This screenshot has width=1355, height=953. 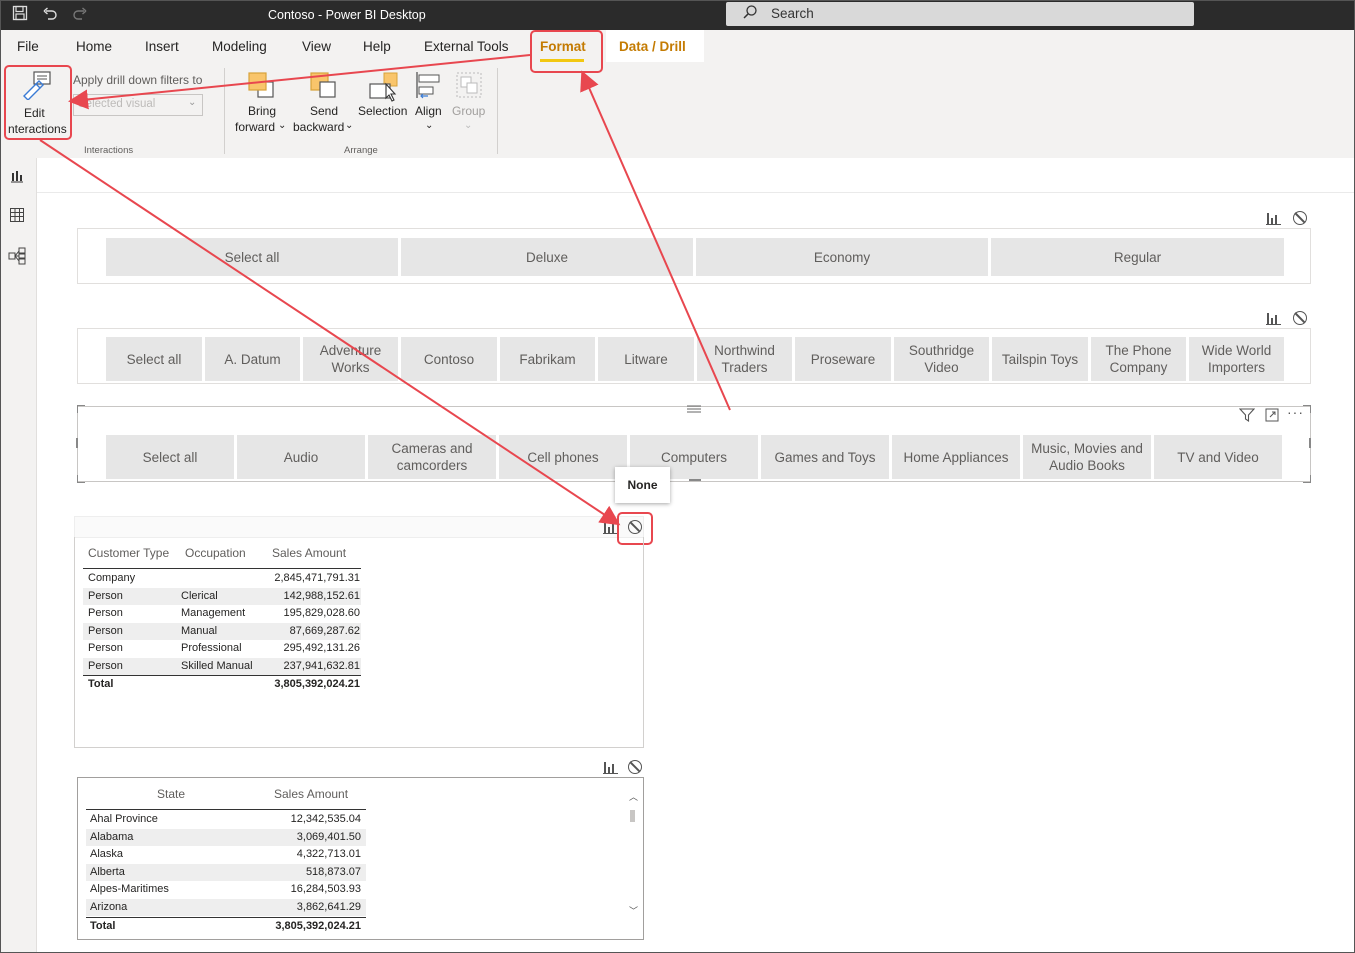 What do you see at coordinates (633, 910) in the screenshot?
I see `scroll-down-icon: ﹀` at bounding box center [633, 910].